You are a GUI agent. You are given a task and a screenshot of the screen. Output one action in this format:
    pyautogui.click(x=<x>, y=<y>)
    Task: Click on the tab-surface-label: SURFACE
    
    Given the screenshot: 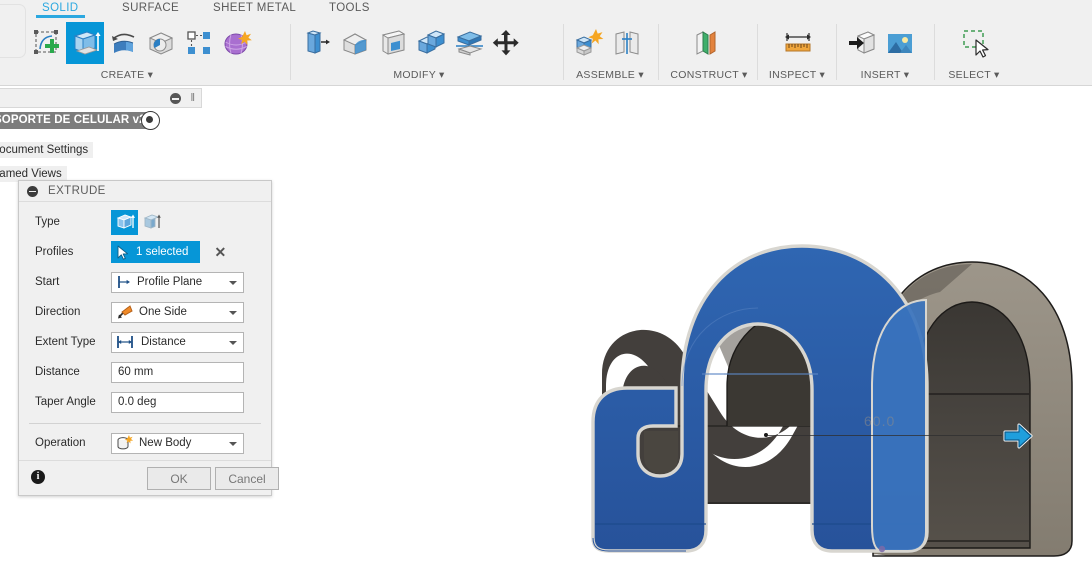 What is the action you would take?
    pyautogui.click(x=151, y=8)
    